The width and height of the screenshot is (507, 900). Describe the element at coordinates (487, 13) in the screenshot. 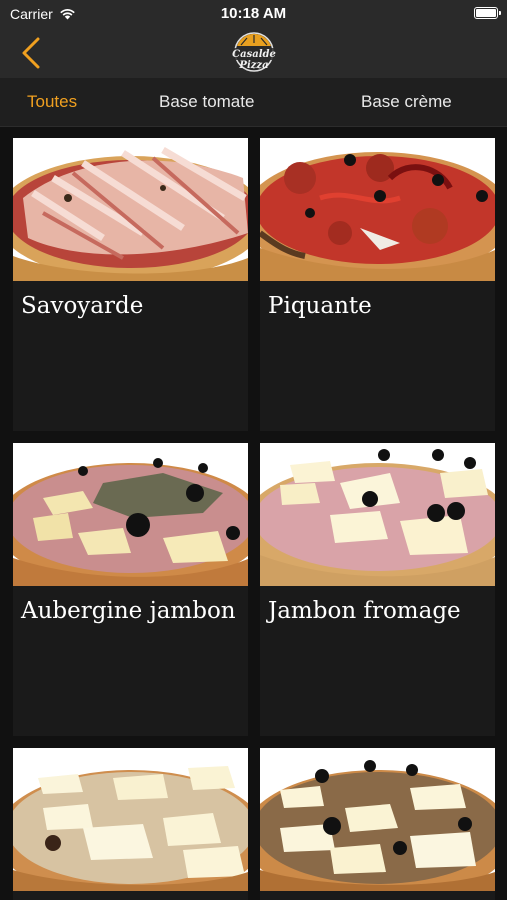

I see `battery-icon` at that location.